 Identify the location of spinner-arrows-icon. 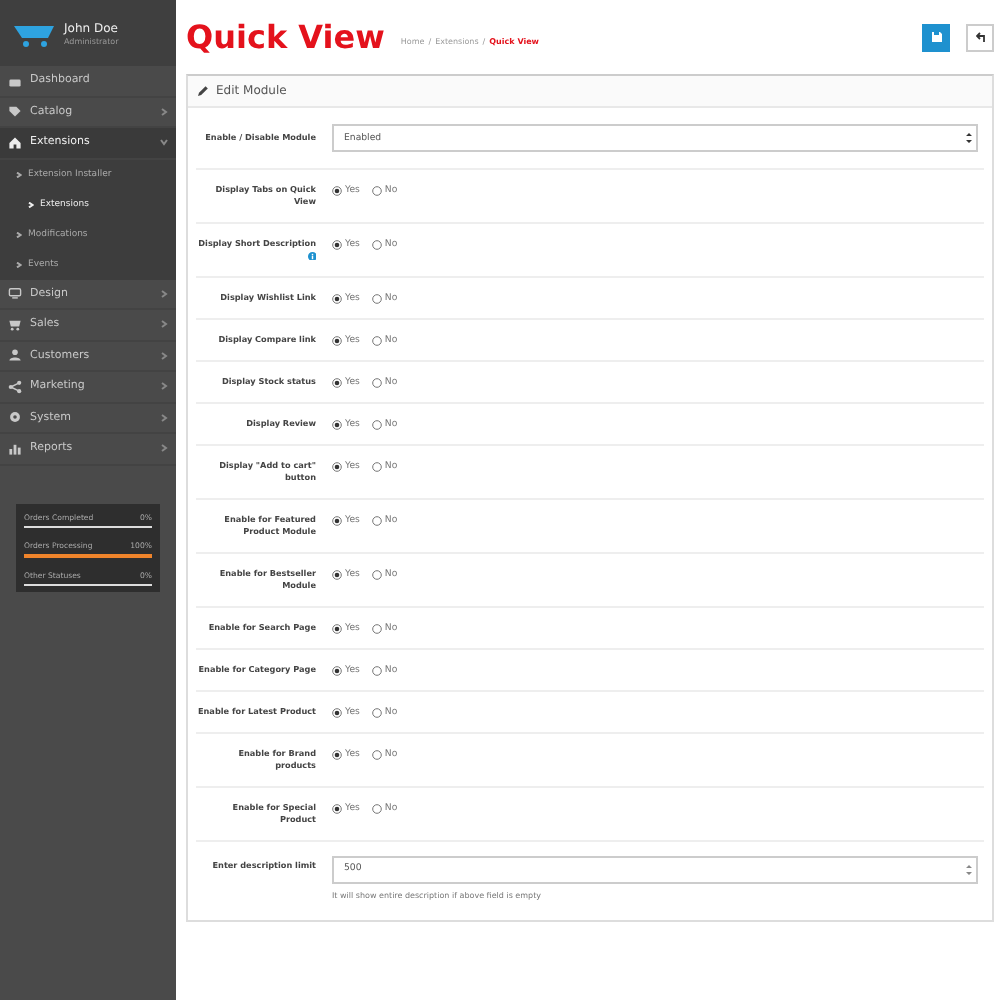
(969, 869).